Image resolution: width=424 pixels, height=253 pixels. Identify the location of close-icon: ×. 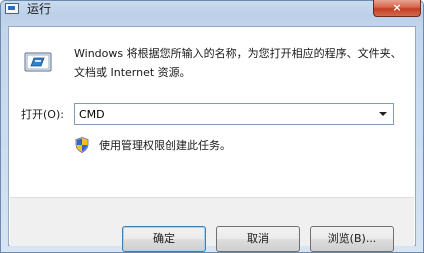
(397, 7).